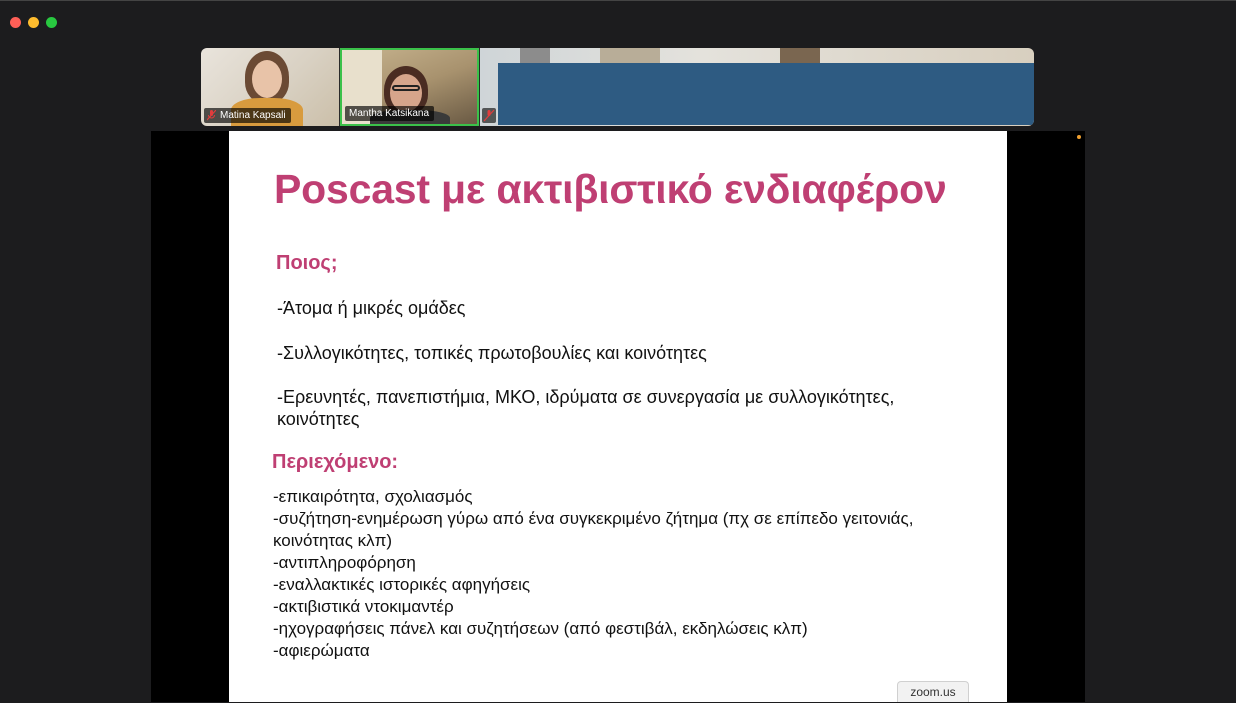 The height and width of the screenshot is (703, 1236). I want to click on list-item: -ακτιβιστικά ντοκιμαντέρ, so click(363, 606).